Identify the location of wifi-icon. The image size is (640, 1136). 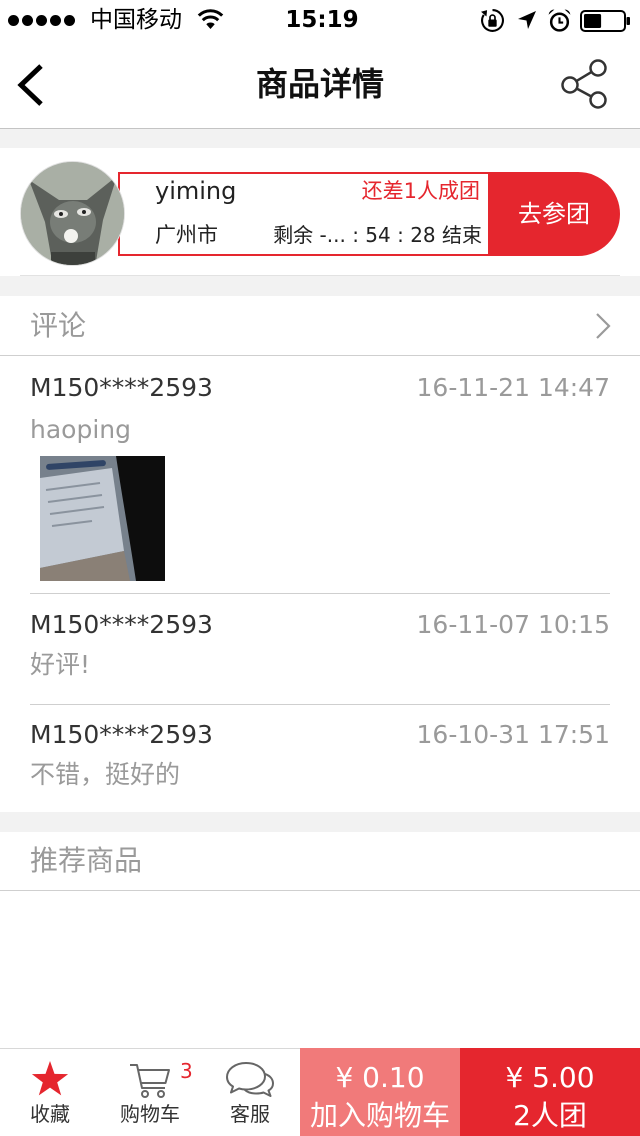
(210, 19).